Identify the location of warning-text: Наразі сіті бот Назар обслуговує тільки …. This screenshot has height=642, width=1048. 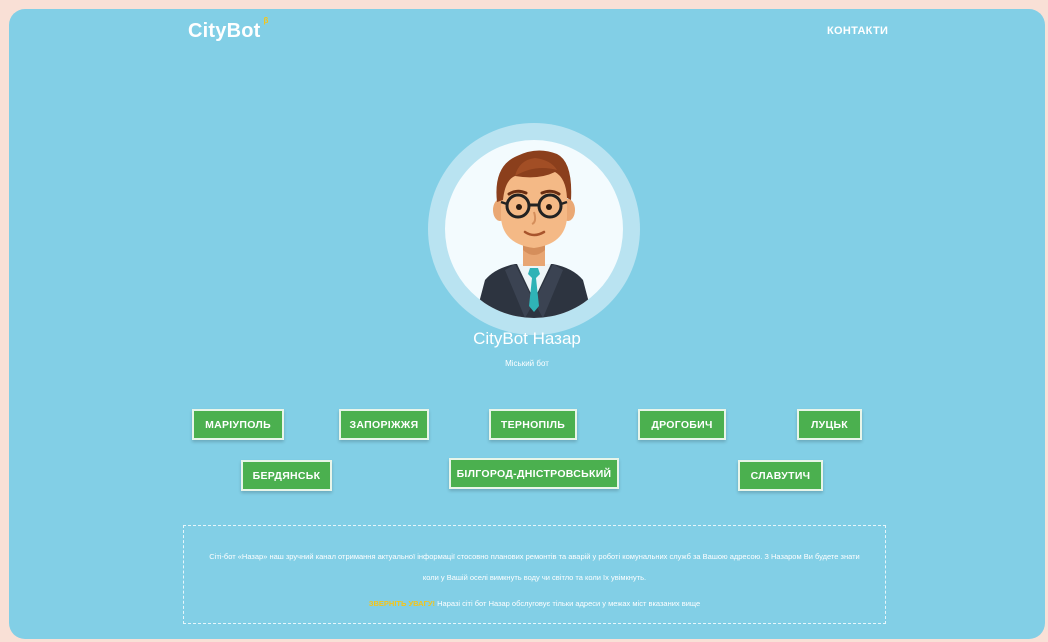
(569, 603).